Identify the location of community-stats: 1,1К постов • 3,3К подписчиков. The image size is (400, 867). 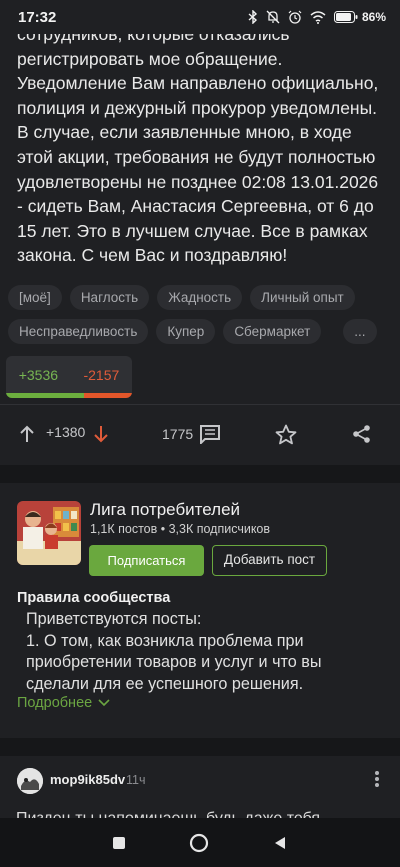
(180, 529).